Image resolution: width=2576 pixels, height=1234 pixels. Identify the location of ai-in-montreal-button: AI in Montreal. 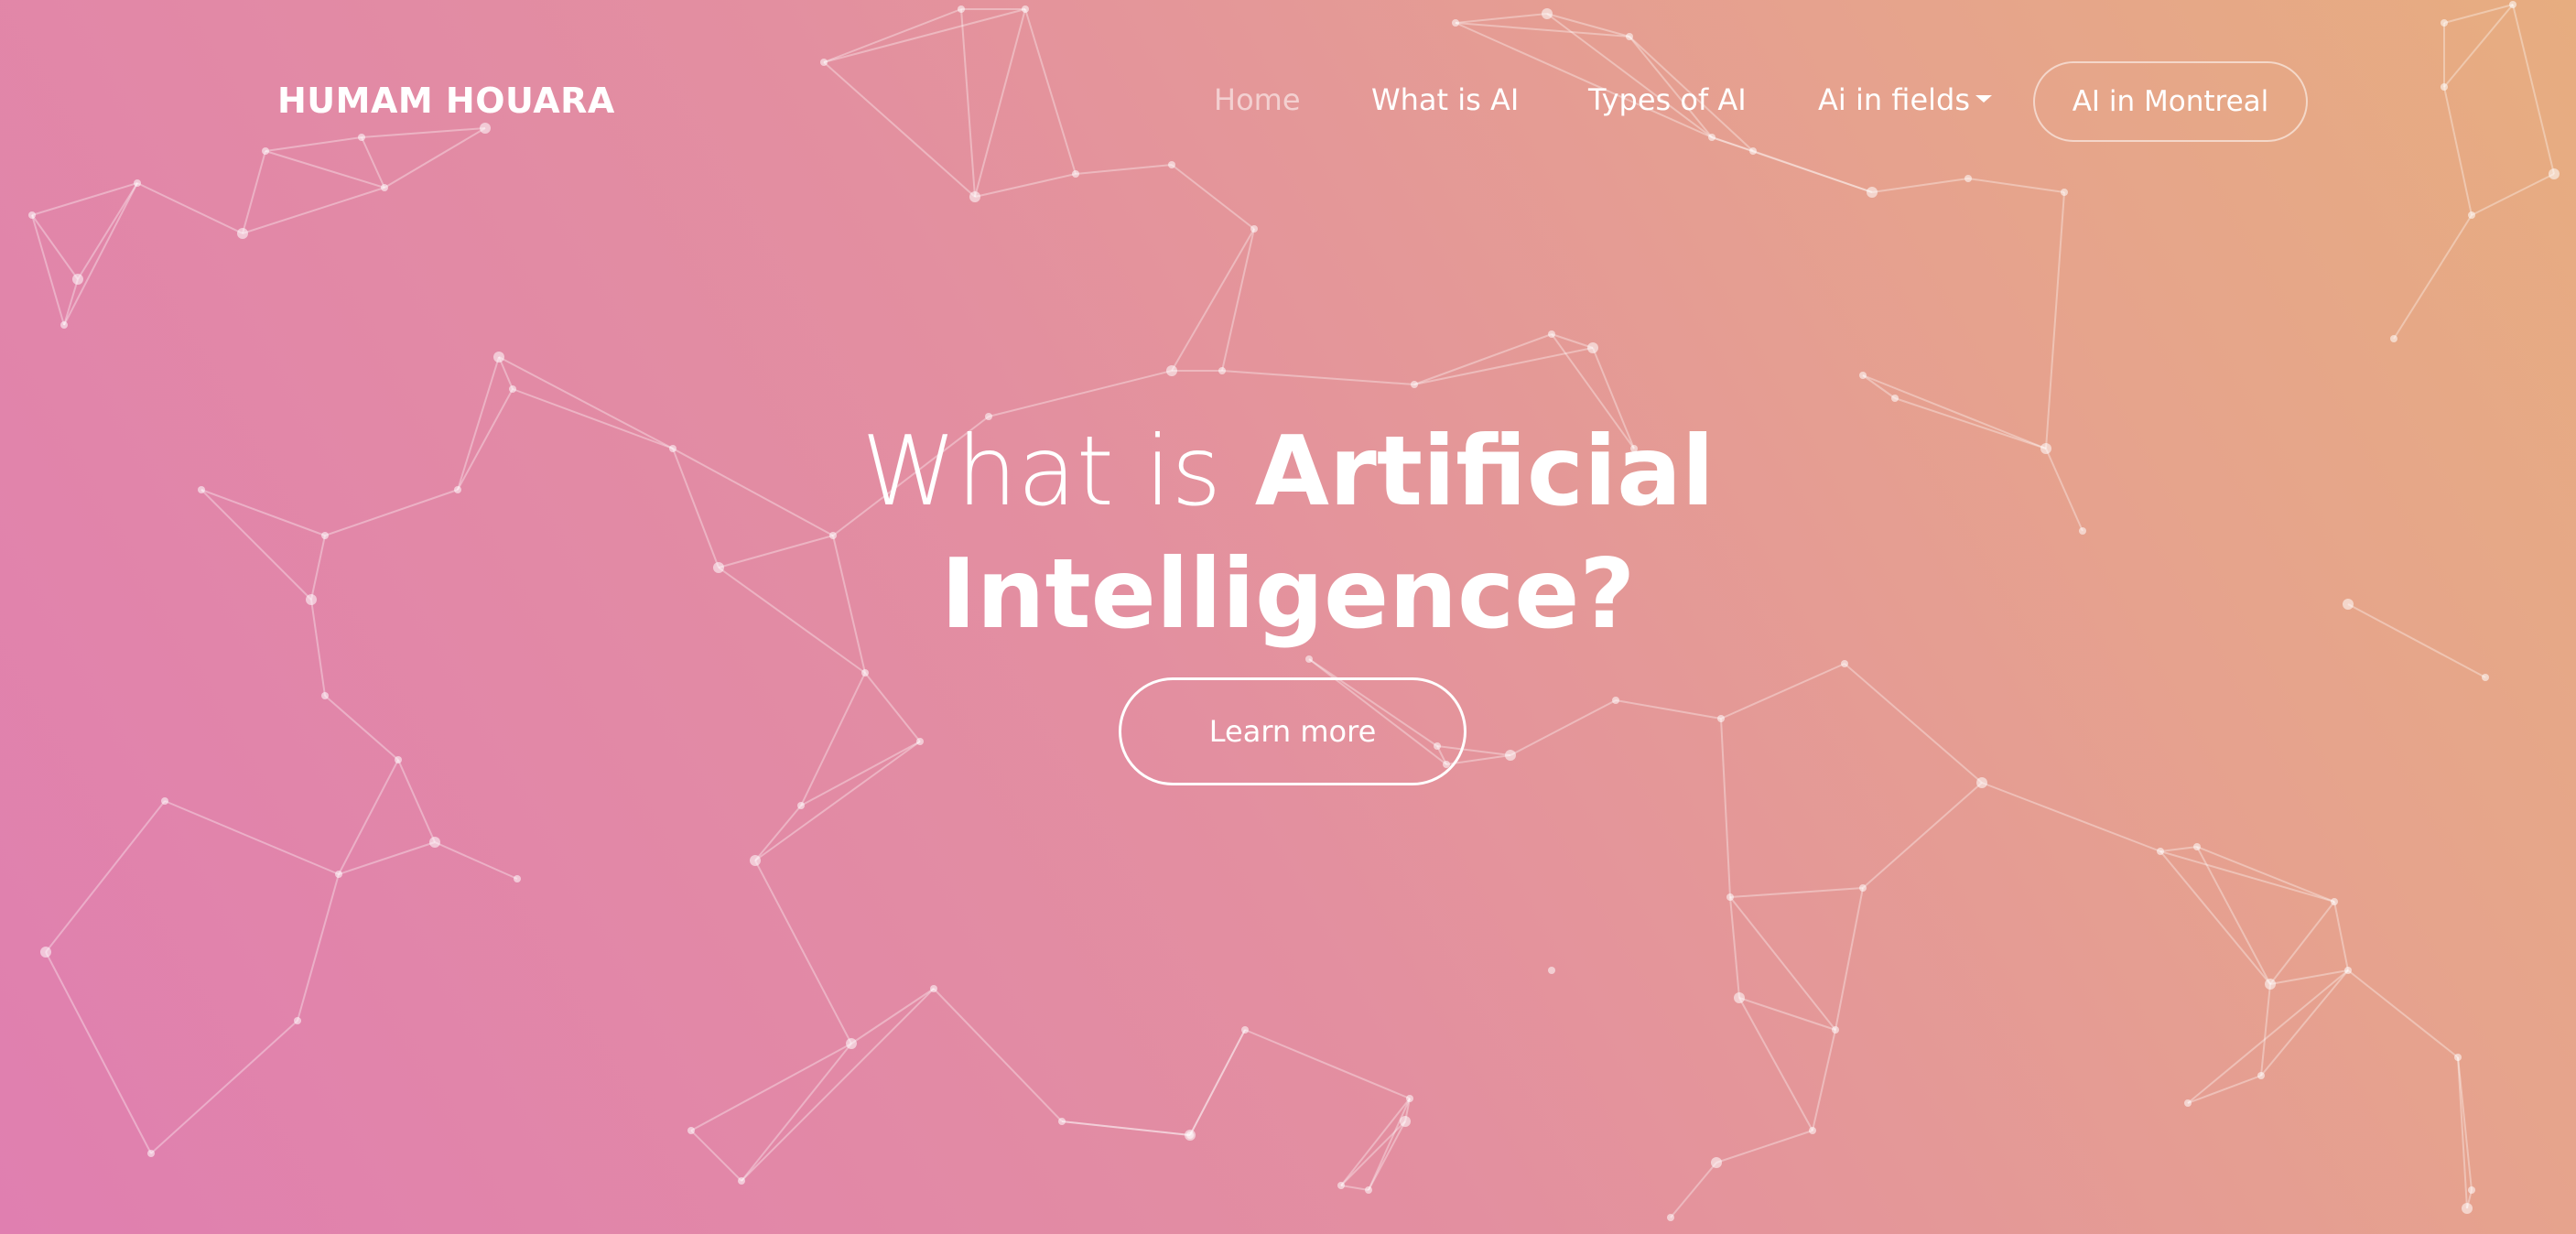
(2170, 101).